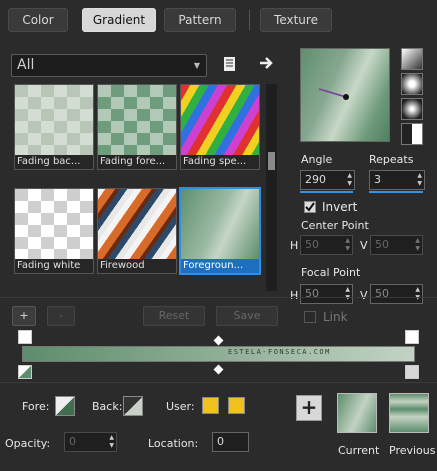  I want to click on gradient-editor-bar: ESTELA-FONSECA.COM, so click(218, 354).